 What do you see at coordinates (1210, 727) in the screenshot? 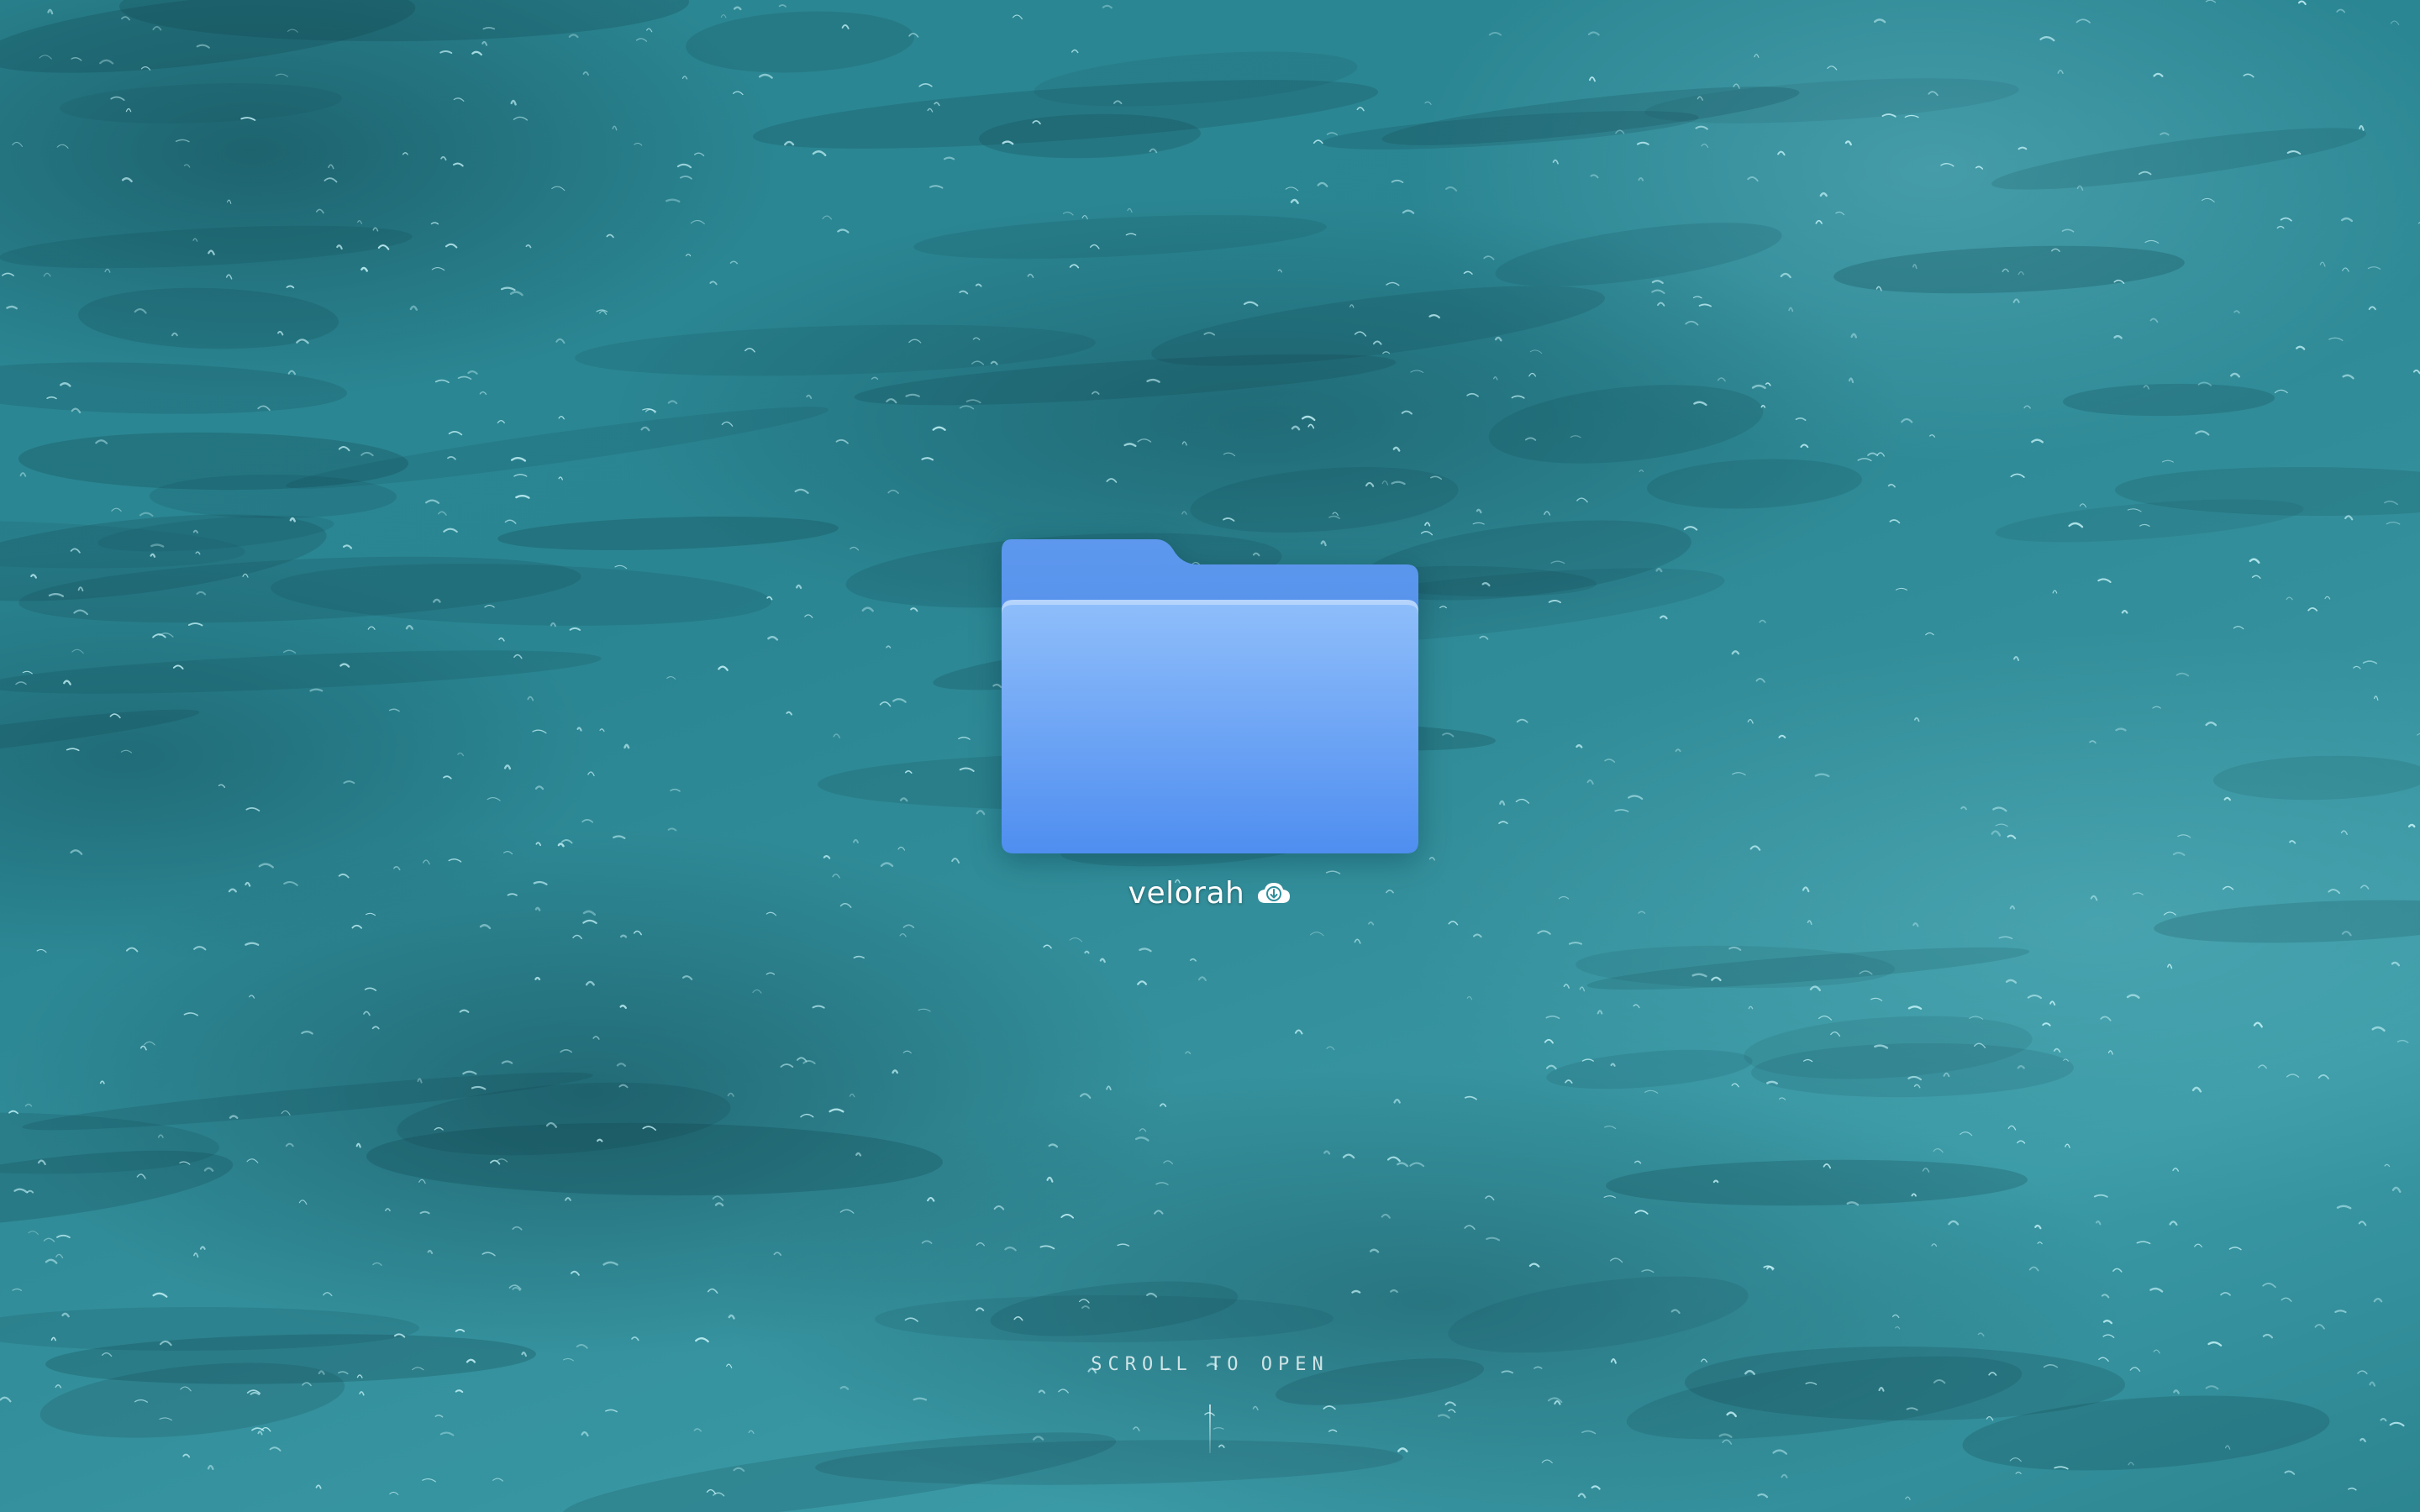
I see `folder-item: velorah` at bounding box center [1210, 727].